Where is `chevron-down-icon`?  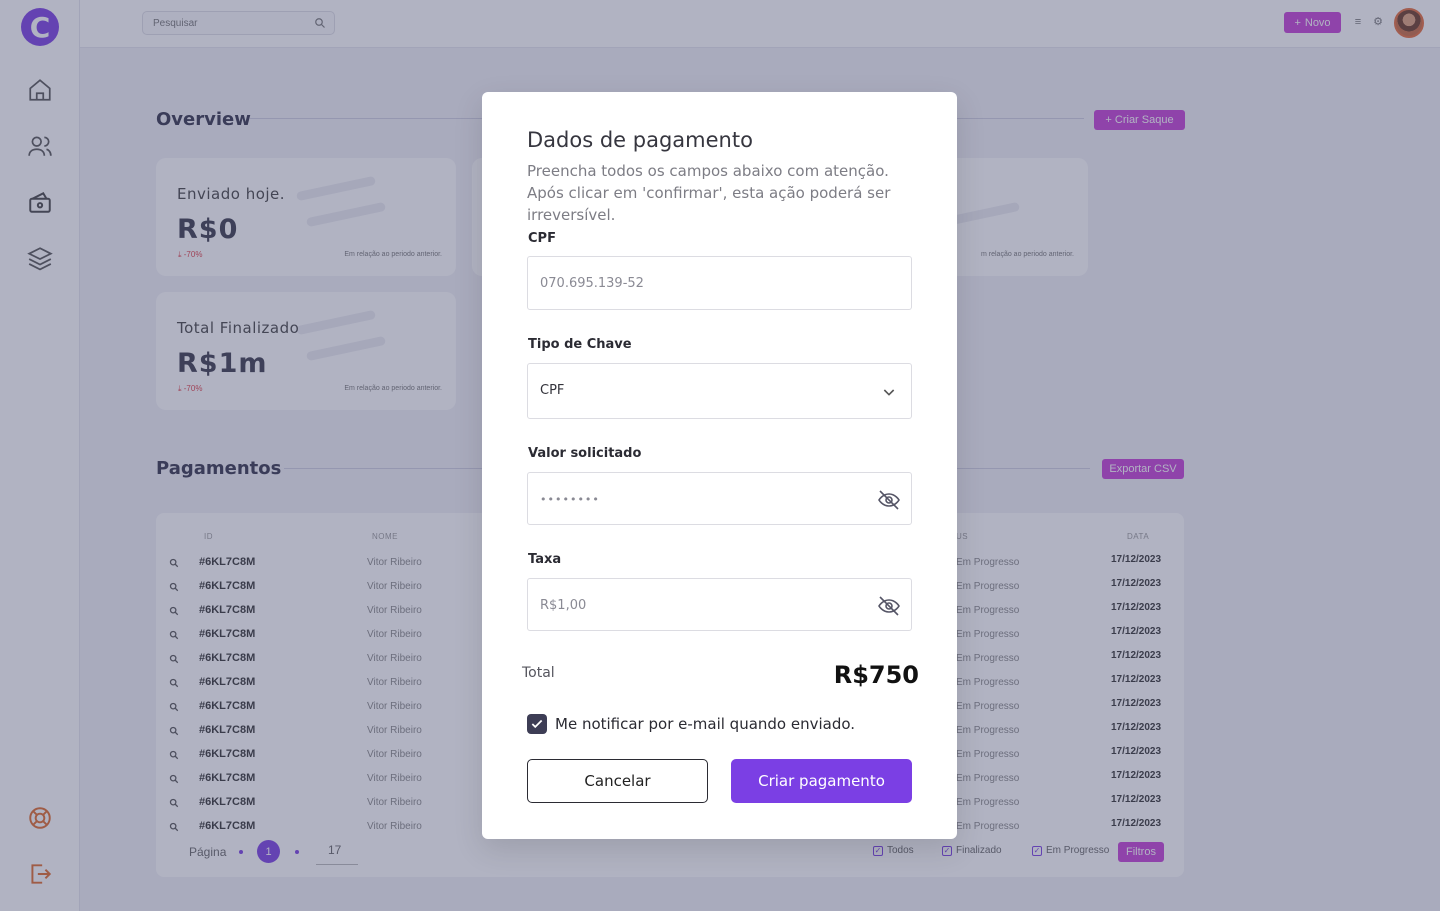
chevron-down-icon is located at coordinates (889, 392).